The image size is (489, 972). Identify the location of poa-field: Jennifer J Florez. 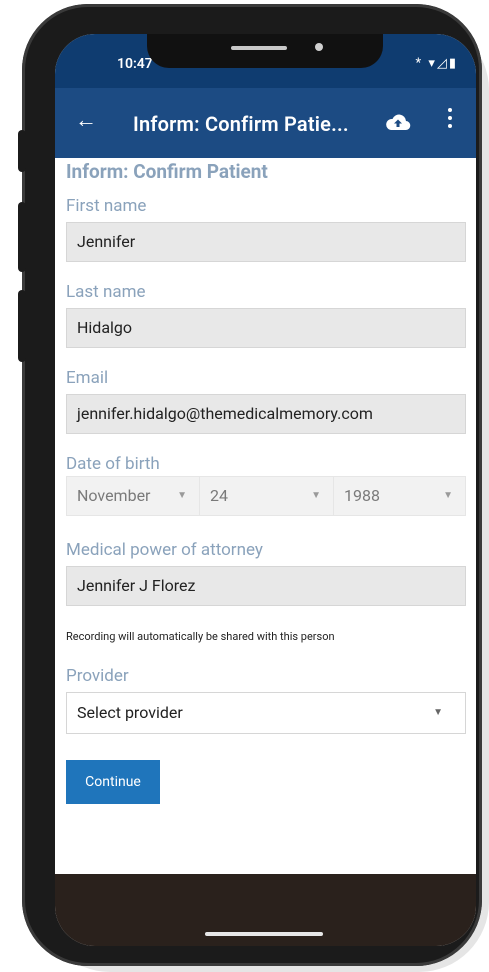
(266, 586).